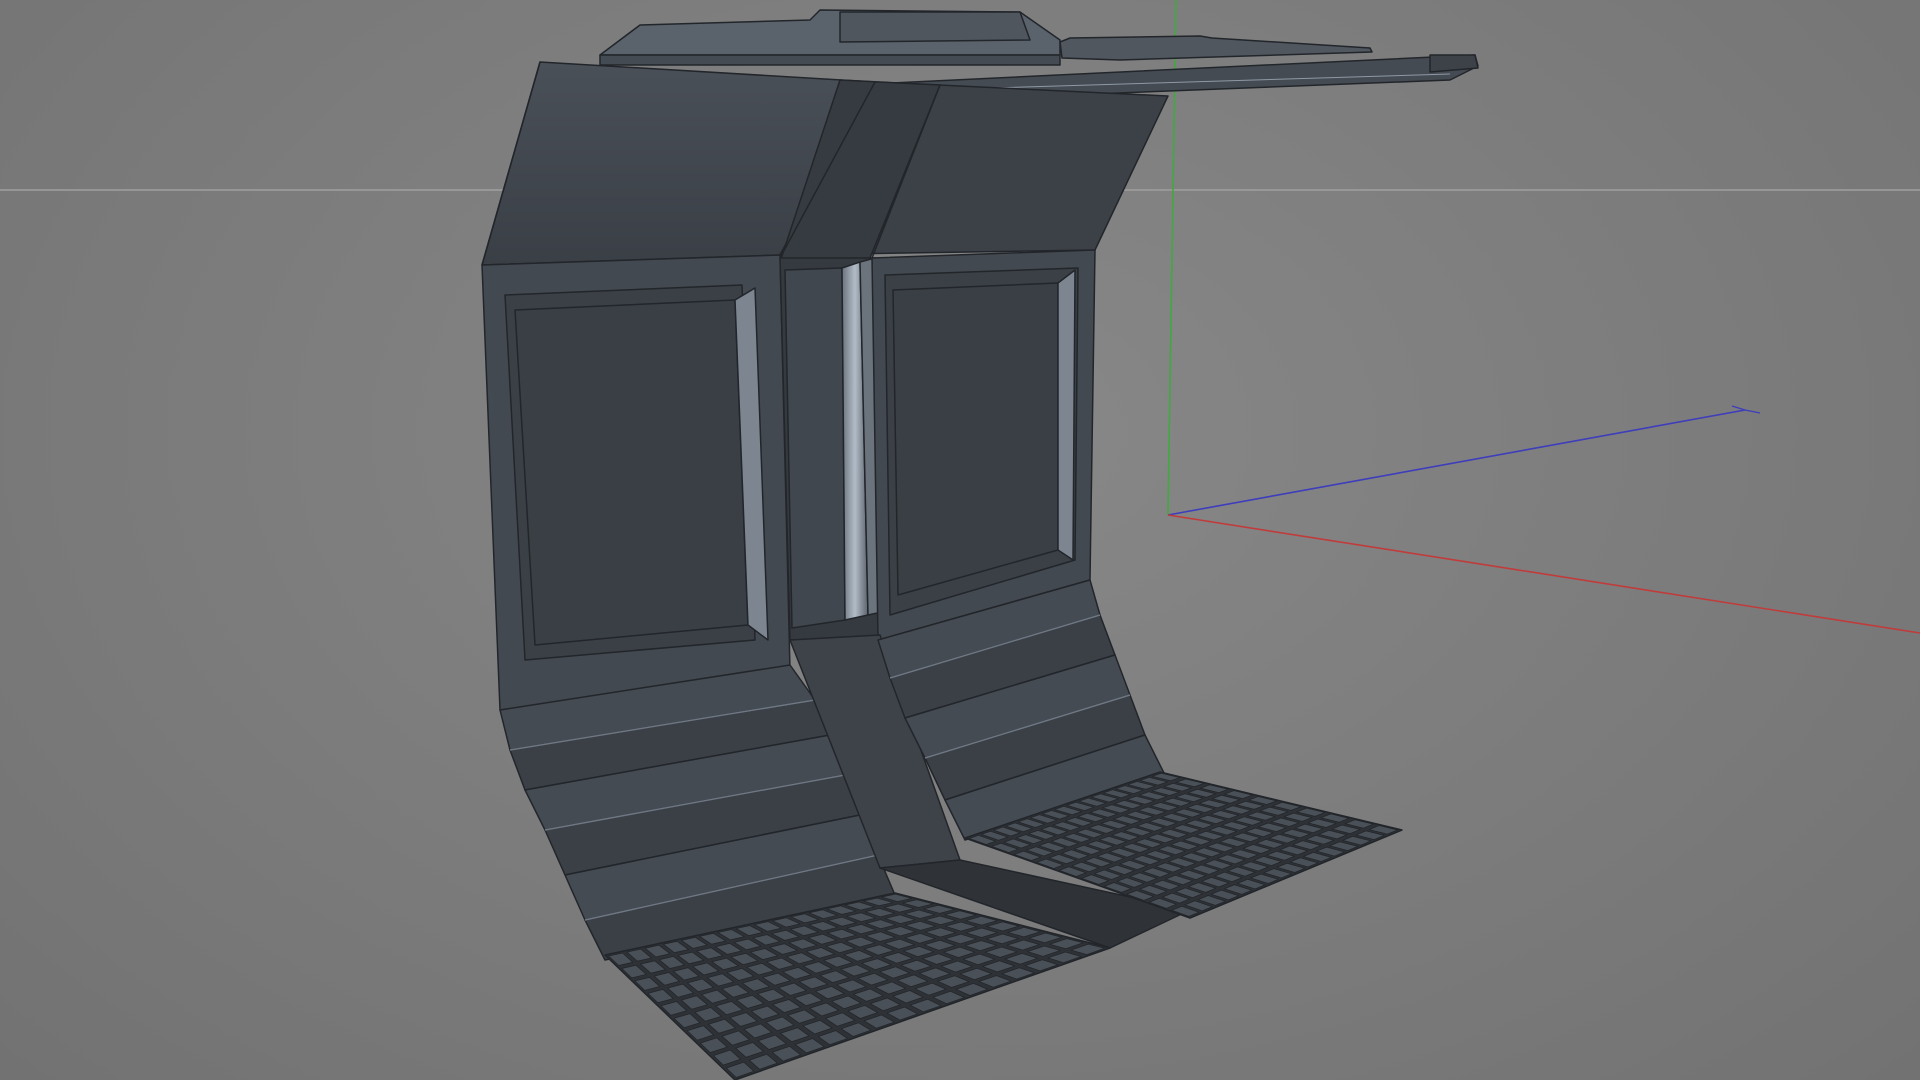  Describe the element at coordinates (1456, 462) in the screenshot. I see `z-axis-line` at that location.